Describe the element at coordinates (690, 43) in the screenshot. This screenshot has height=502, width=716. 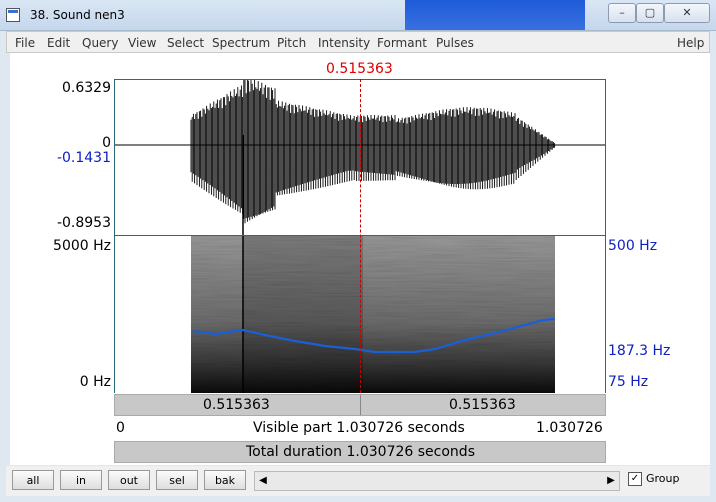
I see `menu-help: Help` at that location.